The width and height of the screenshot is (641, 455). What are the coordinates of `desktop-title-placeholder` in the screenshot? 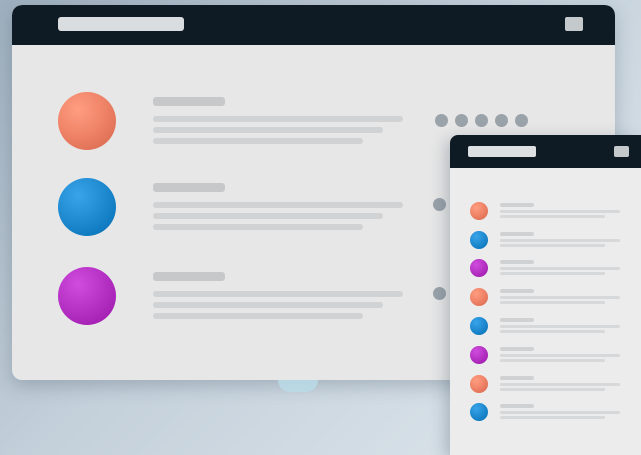 It's located at (121, 24).